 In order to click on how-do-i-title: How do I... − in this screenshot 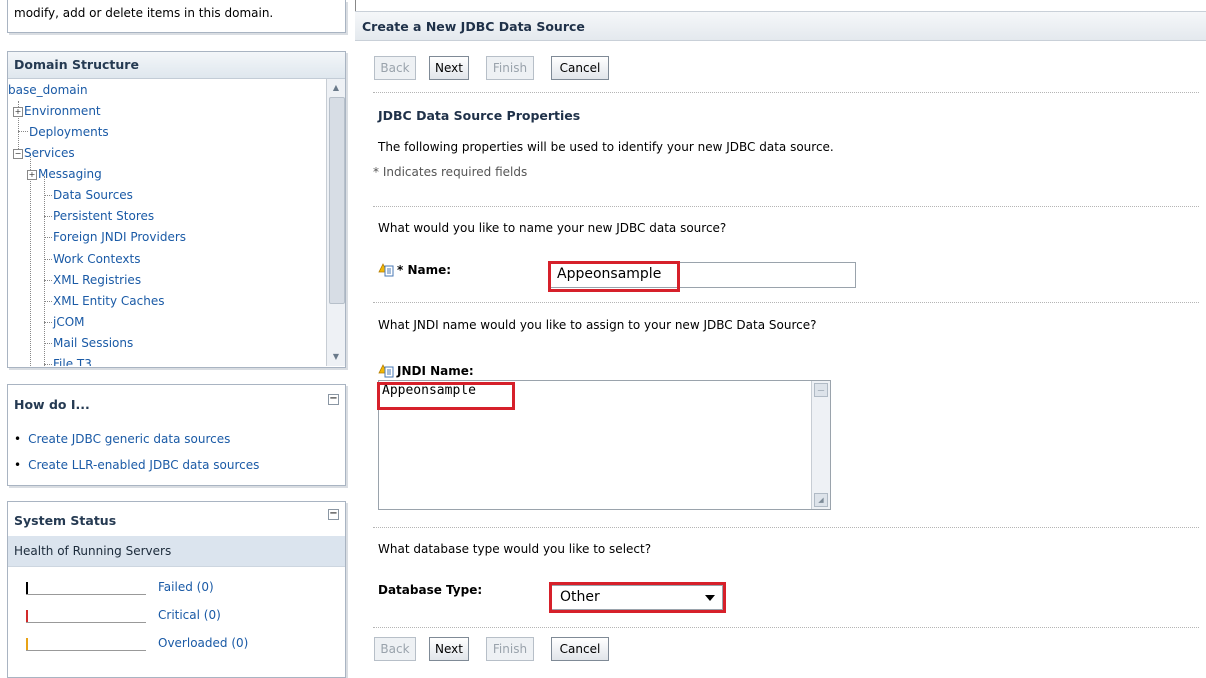, I will do `click(176, 404)`.